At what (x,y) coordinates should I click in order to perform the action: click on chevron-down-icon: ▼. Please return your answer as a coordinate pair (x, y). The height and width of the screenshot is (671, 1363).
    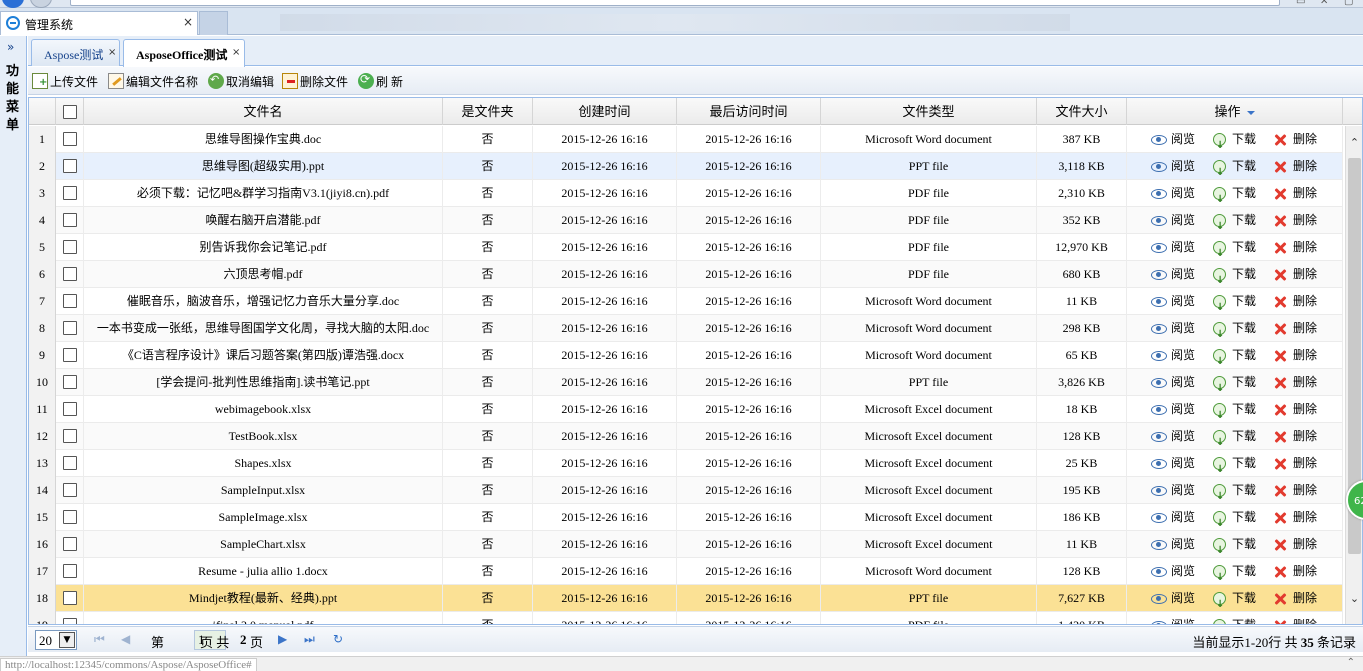
    Looking at the image, I should click on (67, 640).